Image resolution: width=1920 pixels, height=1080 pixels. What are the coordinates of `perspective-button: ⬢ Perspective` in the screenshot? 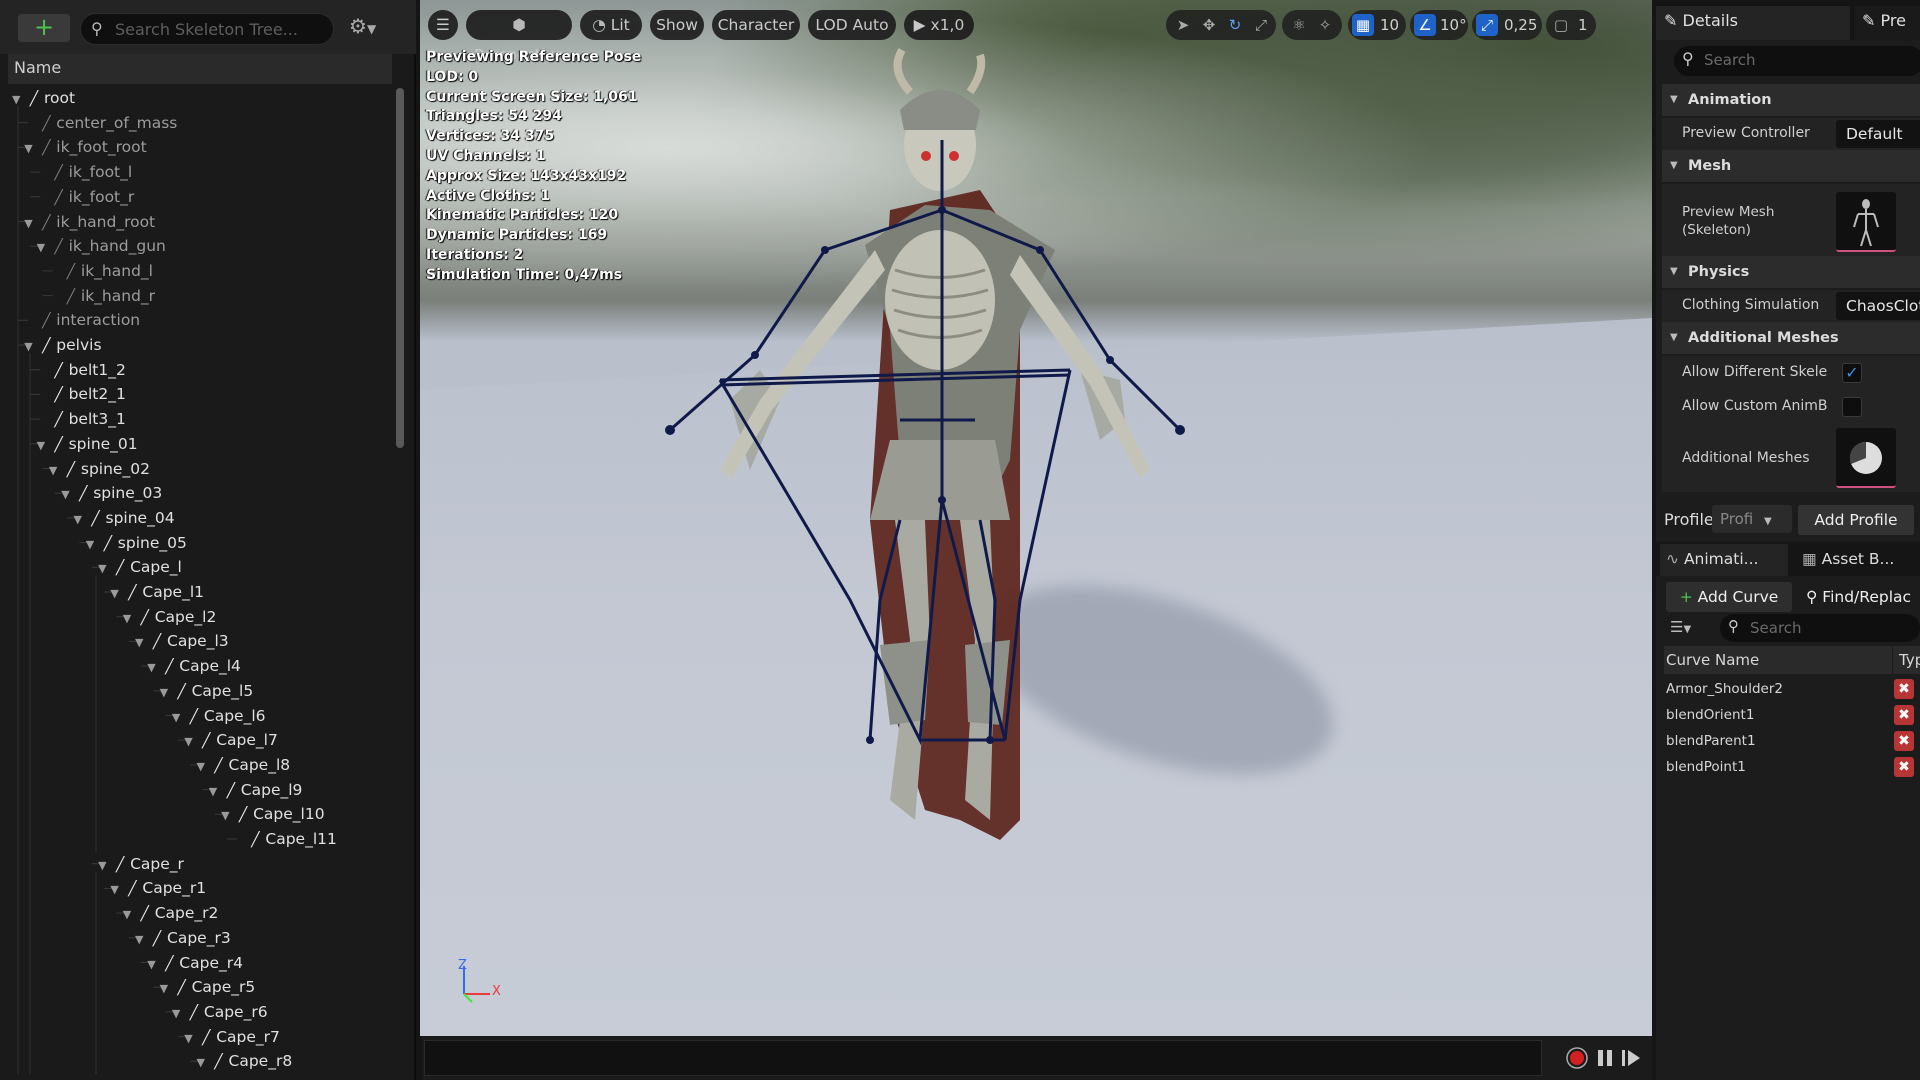 It's located at (519, 37).